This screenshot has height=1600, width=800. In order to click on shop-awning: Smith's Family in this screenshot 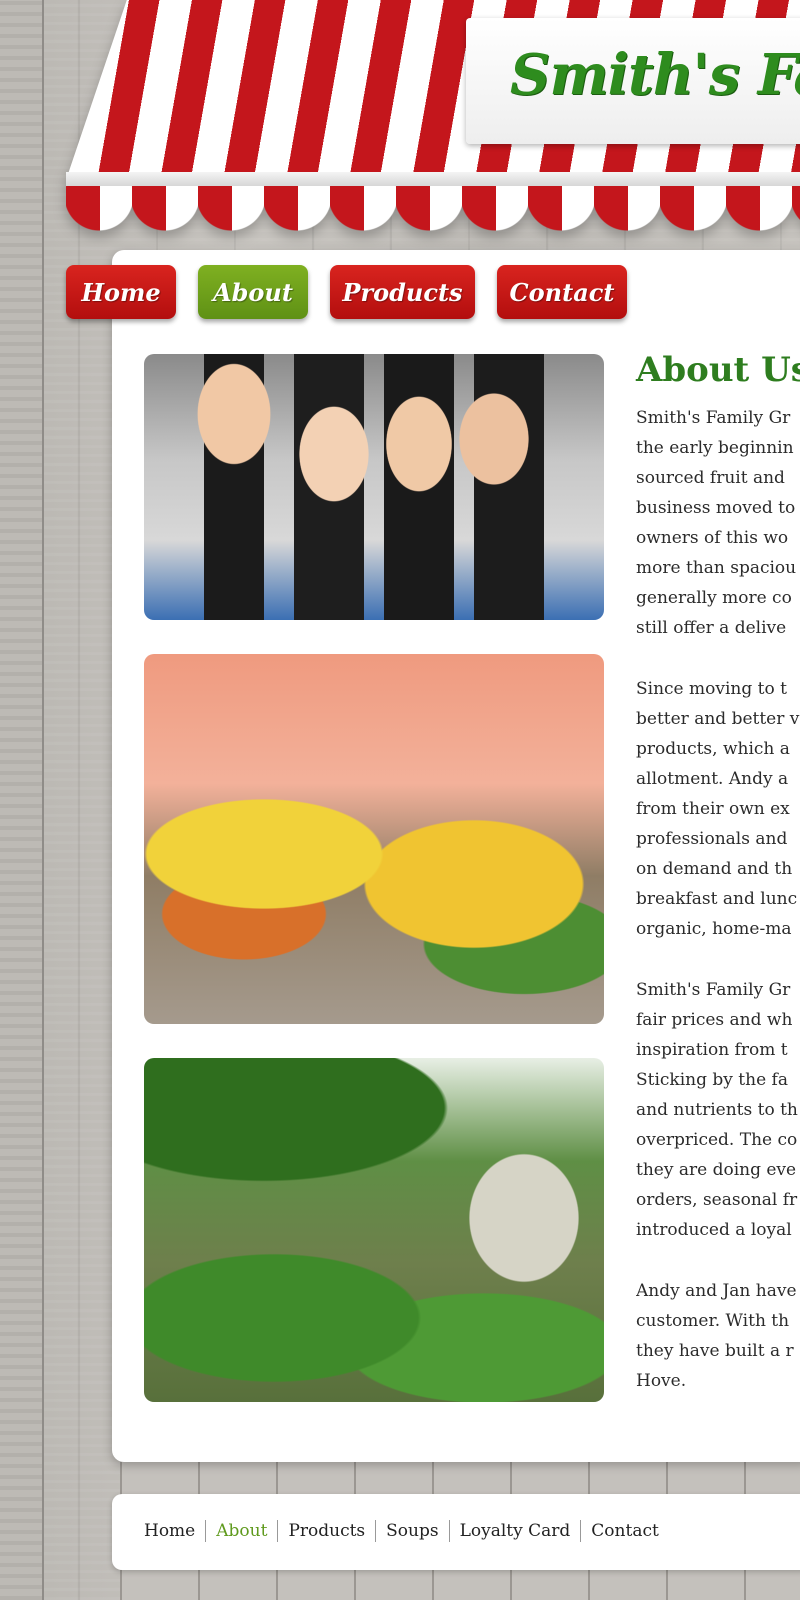, I will do `click(433, 122)`.